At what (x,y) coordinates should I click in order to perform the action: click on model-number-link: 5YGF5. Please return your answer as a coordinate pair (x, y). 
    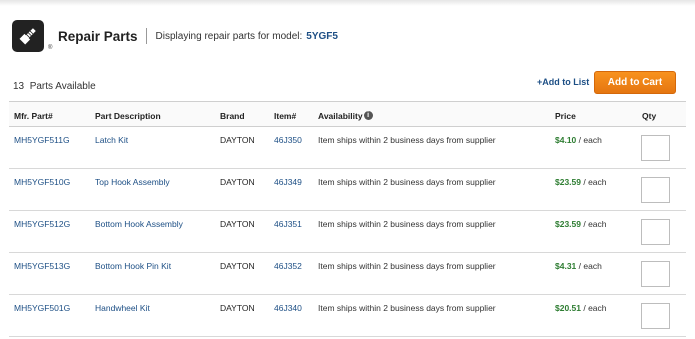
    Looking at the image, I should click on (322, 36).